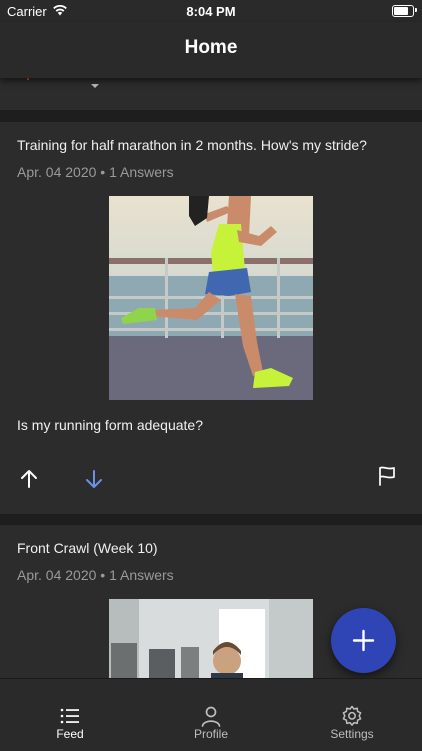 The height and width of the screenshot is (751, 422). Describe the element at coordinates (211, 298) in the screenshot. I see `post-image-runner` at that location.